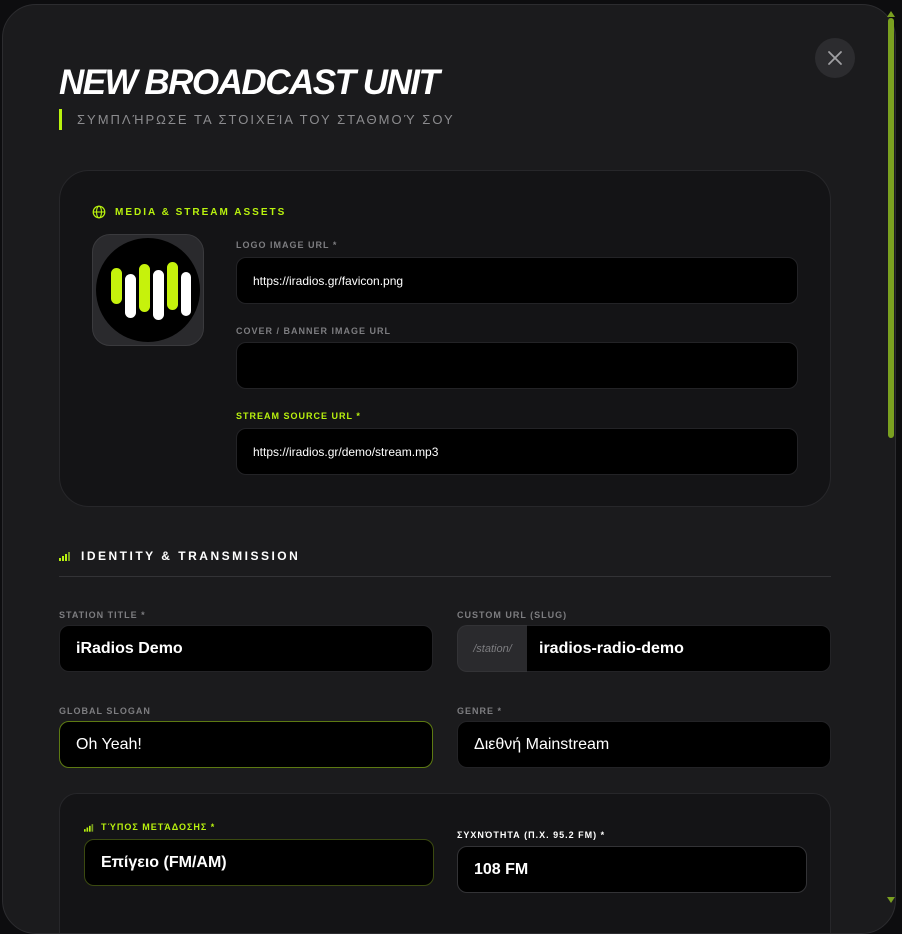 The width and height of the screenshot is (902, 934). Describe the element at coordinates (158, 827) in the screenshot. I see `transmission-type-label: ΤΎΠΟΣ ΜΕΤΆΔΟΣΗΣ *` at that location.